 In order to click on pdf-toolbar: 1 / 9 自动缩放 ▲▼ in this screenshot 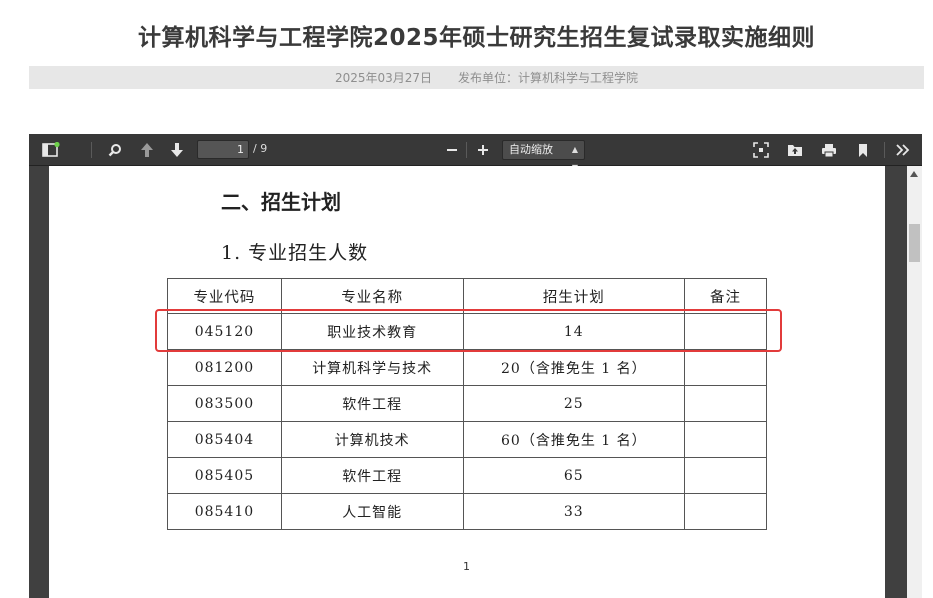, I will do `click(475, 153)`.